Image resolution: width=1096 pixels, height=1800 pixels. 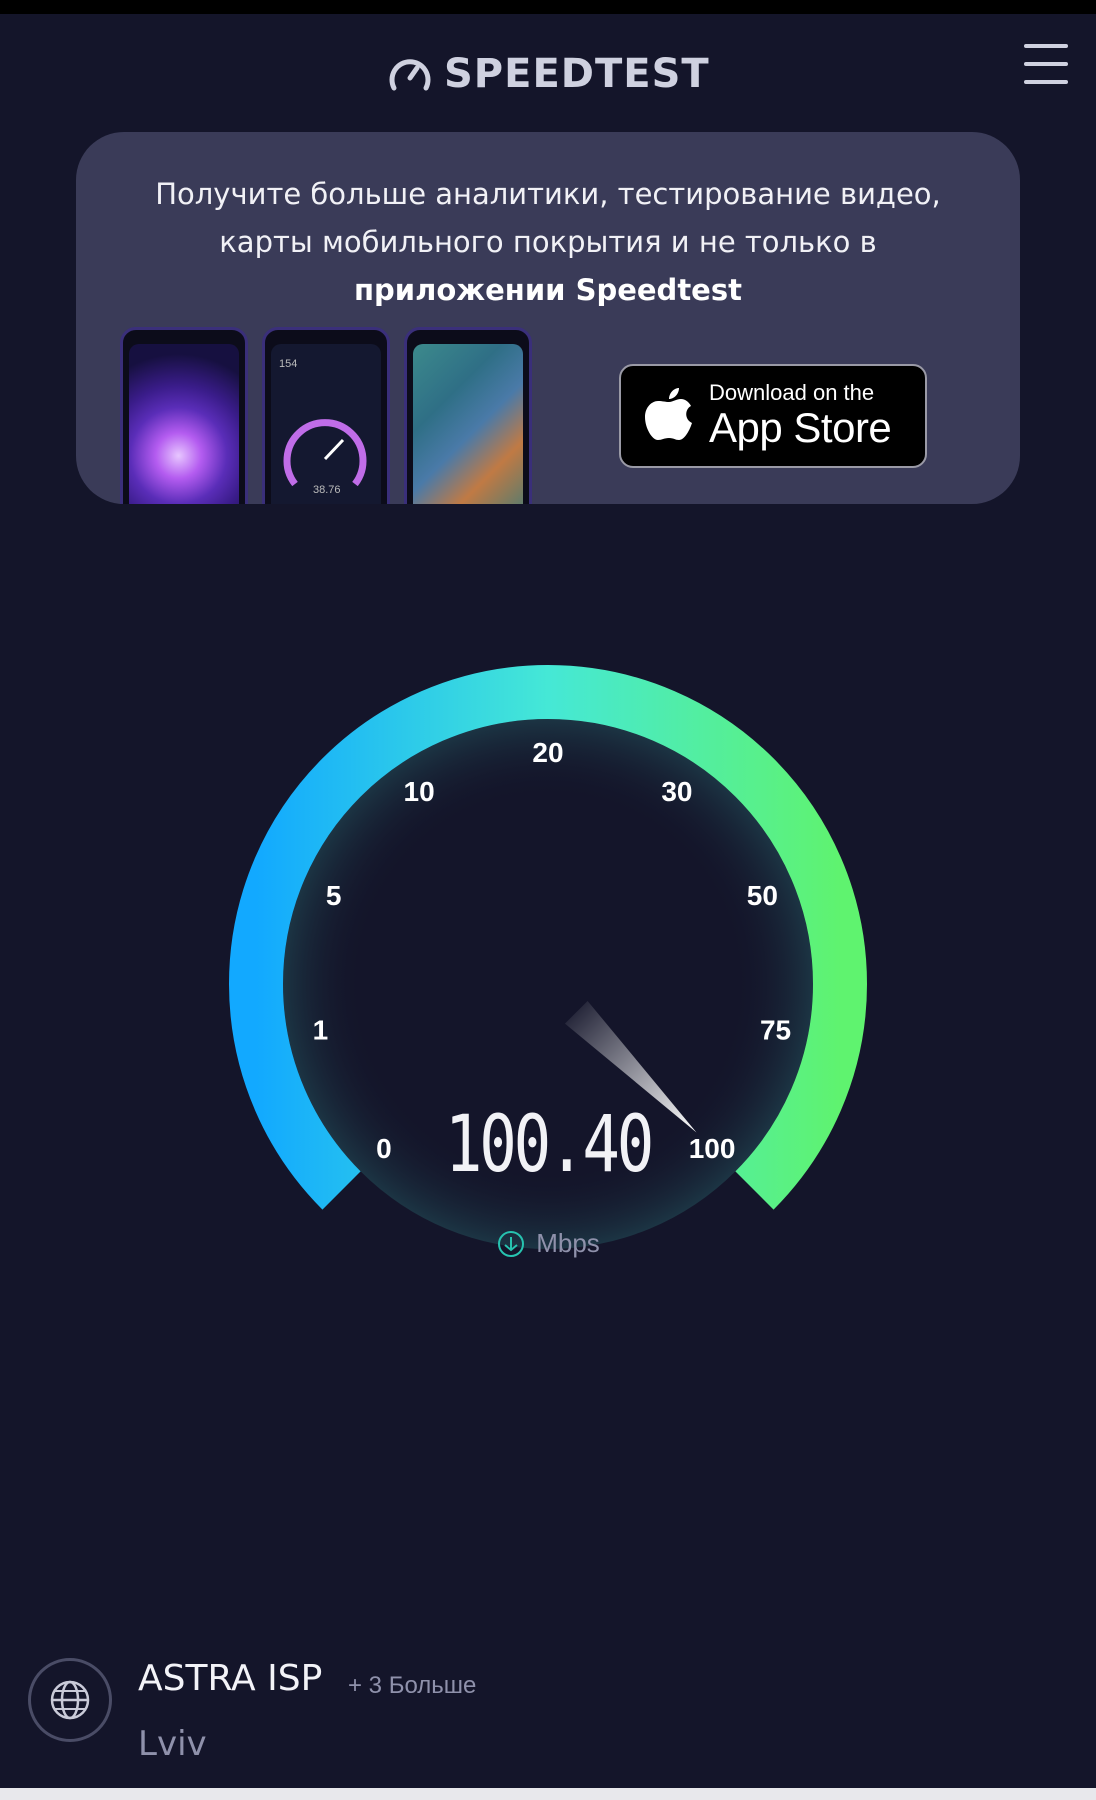 I want to click on gauge-tick-label: 1, so click(x=321, y=1029).